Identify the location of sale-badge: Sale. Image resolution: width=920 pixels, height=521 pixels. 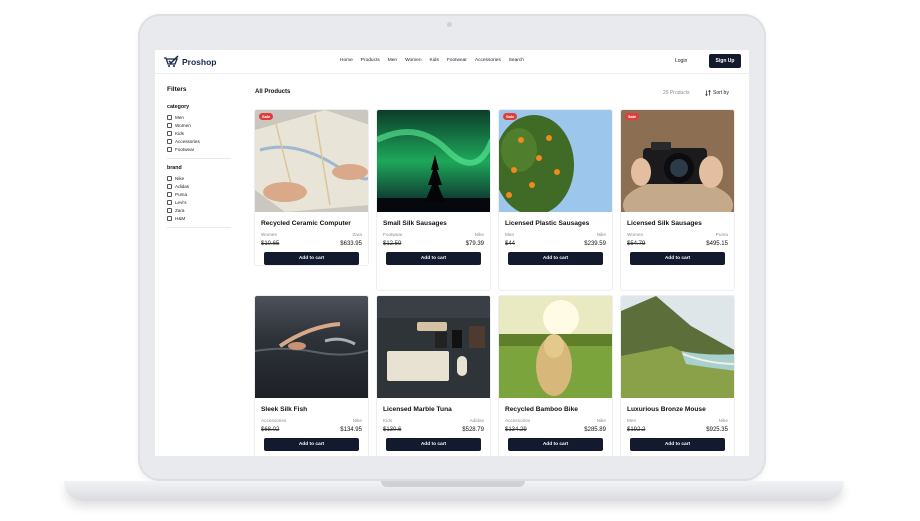
(632, 116).